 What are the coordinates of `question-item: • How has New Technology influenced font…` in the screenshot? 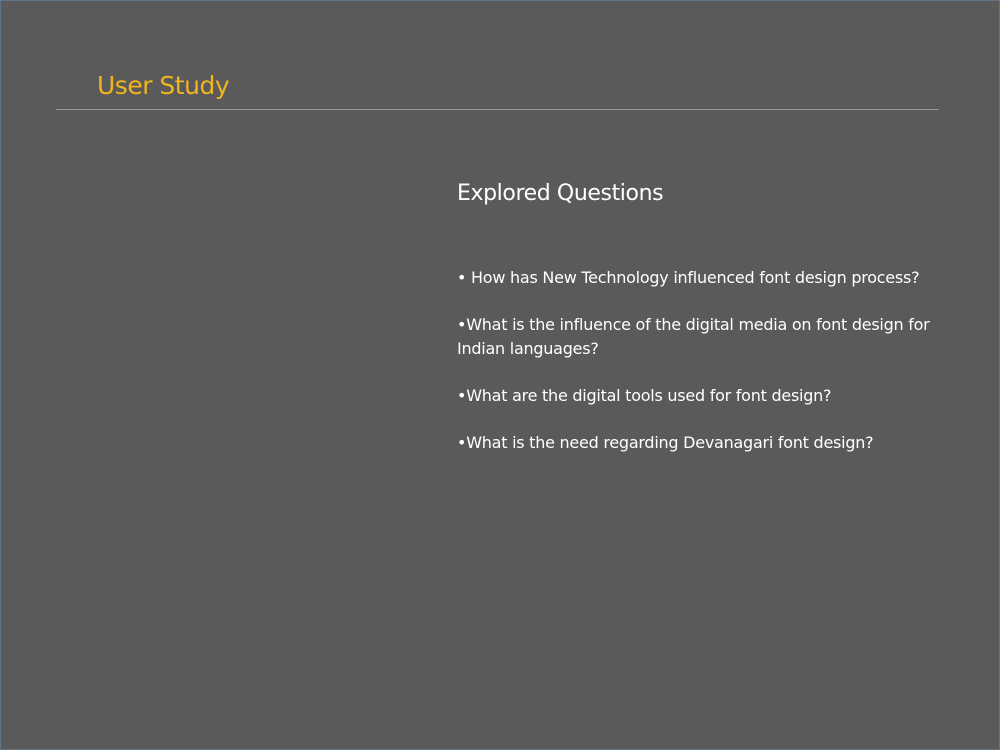 It's located at (688, 277).